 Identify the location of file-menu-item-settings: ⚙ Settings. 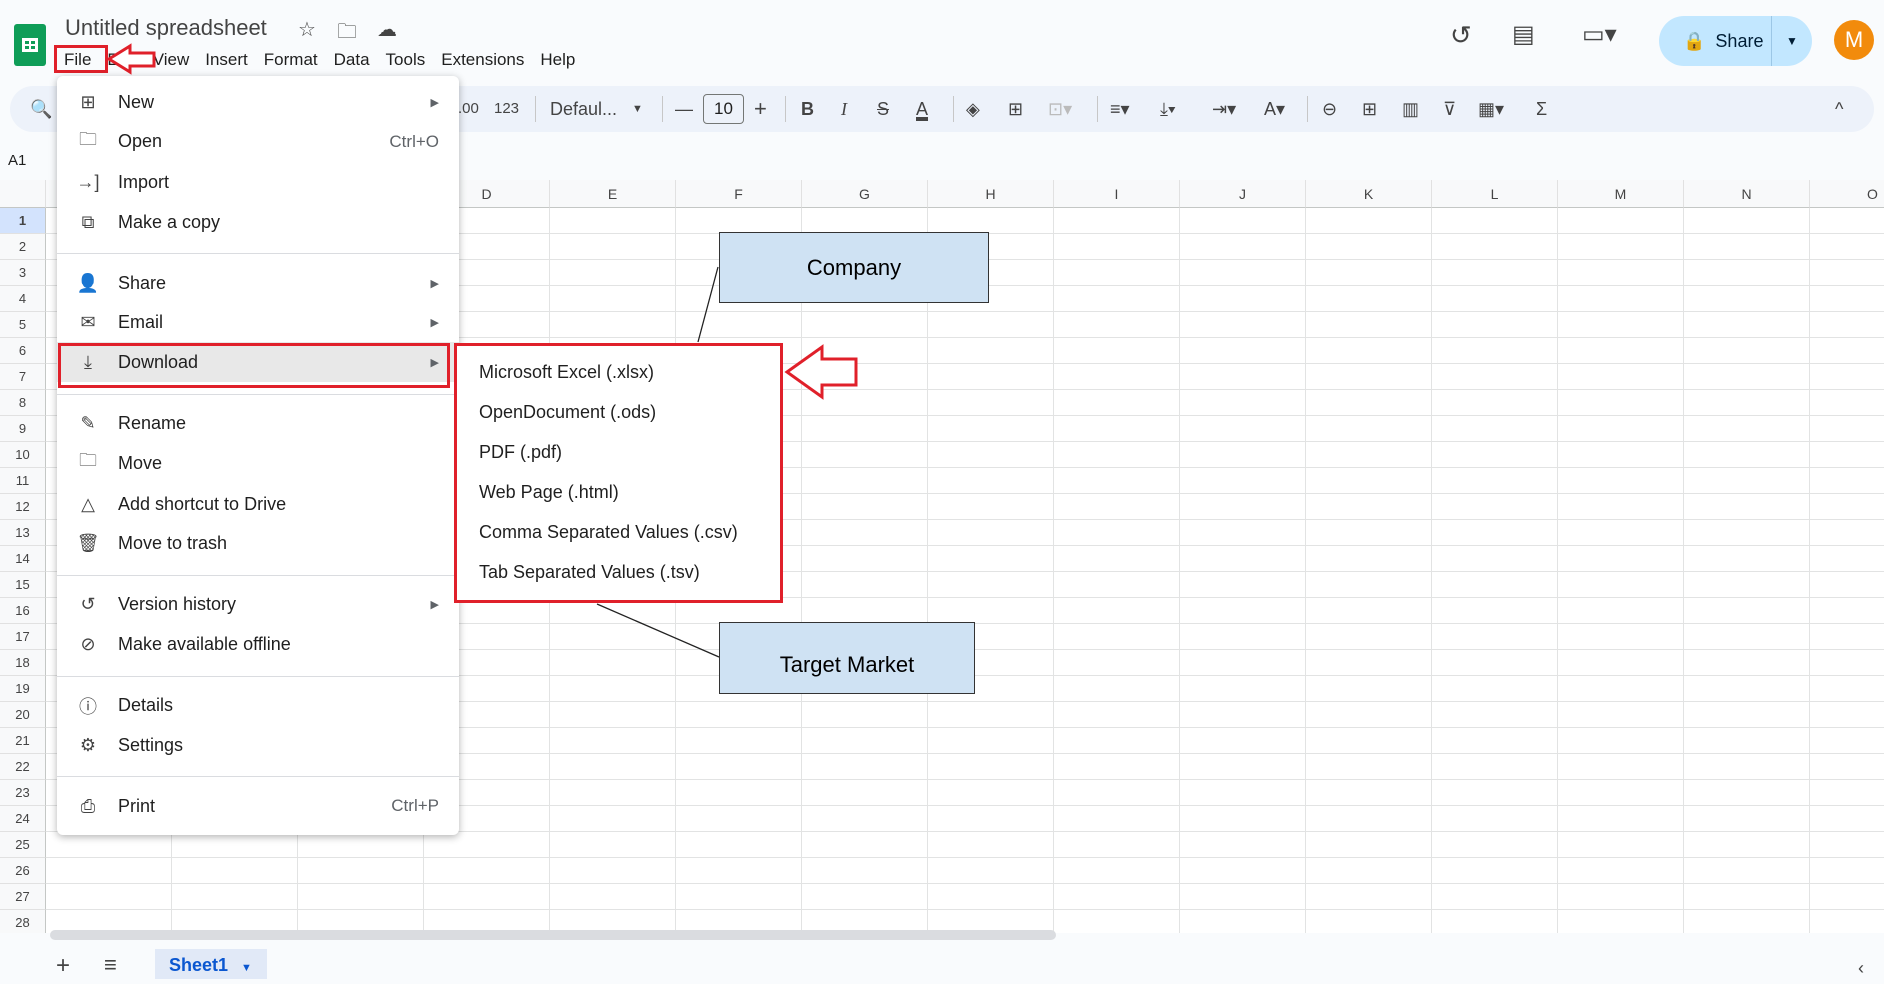
(258, 745).